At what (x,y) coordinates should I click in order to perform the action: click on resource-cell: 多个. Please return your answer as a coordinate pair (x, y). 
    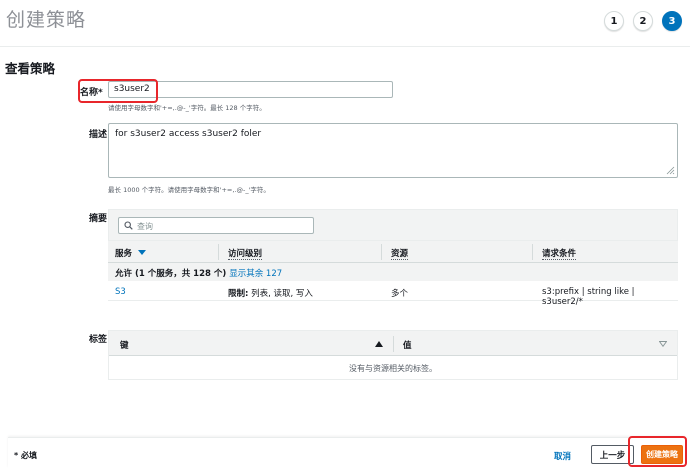
    Looking at the image, I should click on (400, 294).